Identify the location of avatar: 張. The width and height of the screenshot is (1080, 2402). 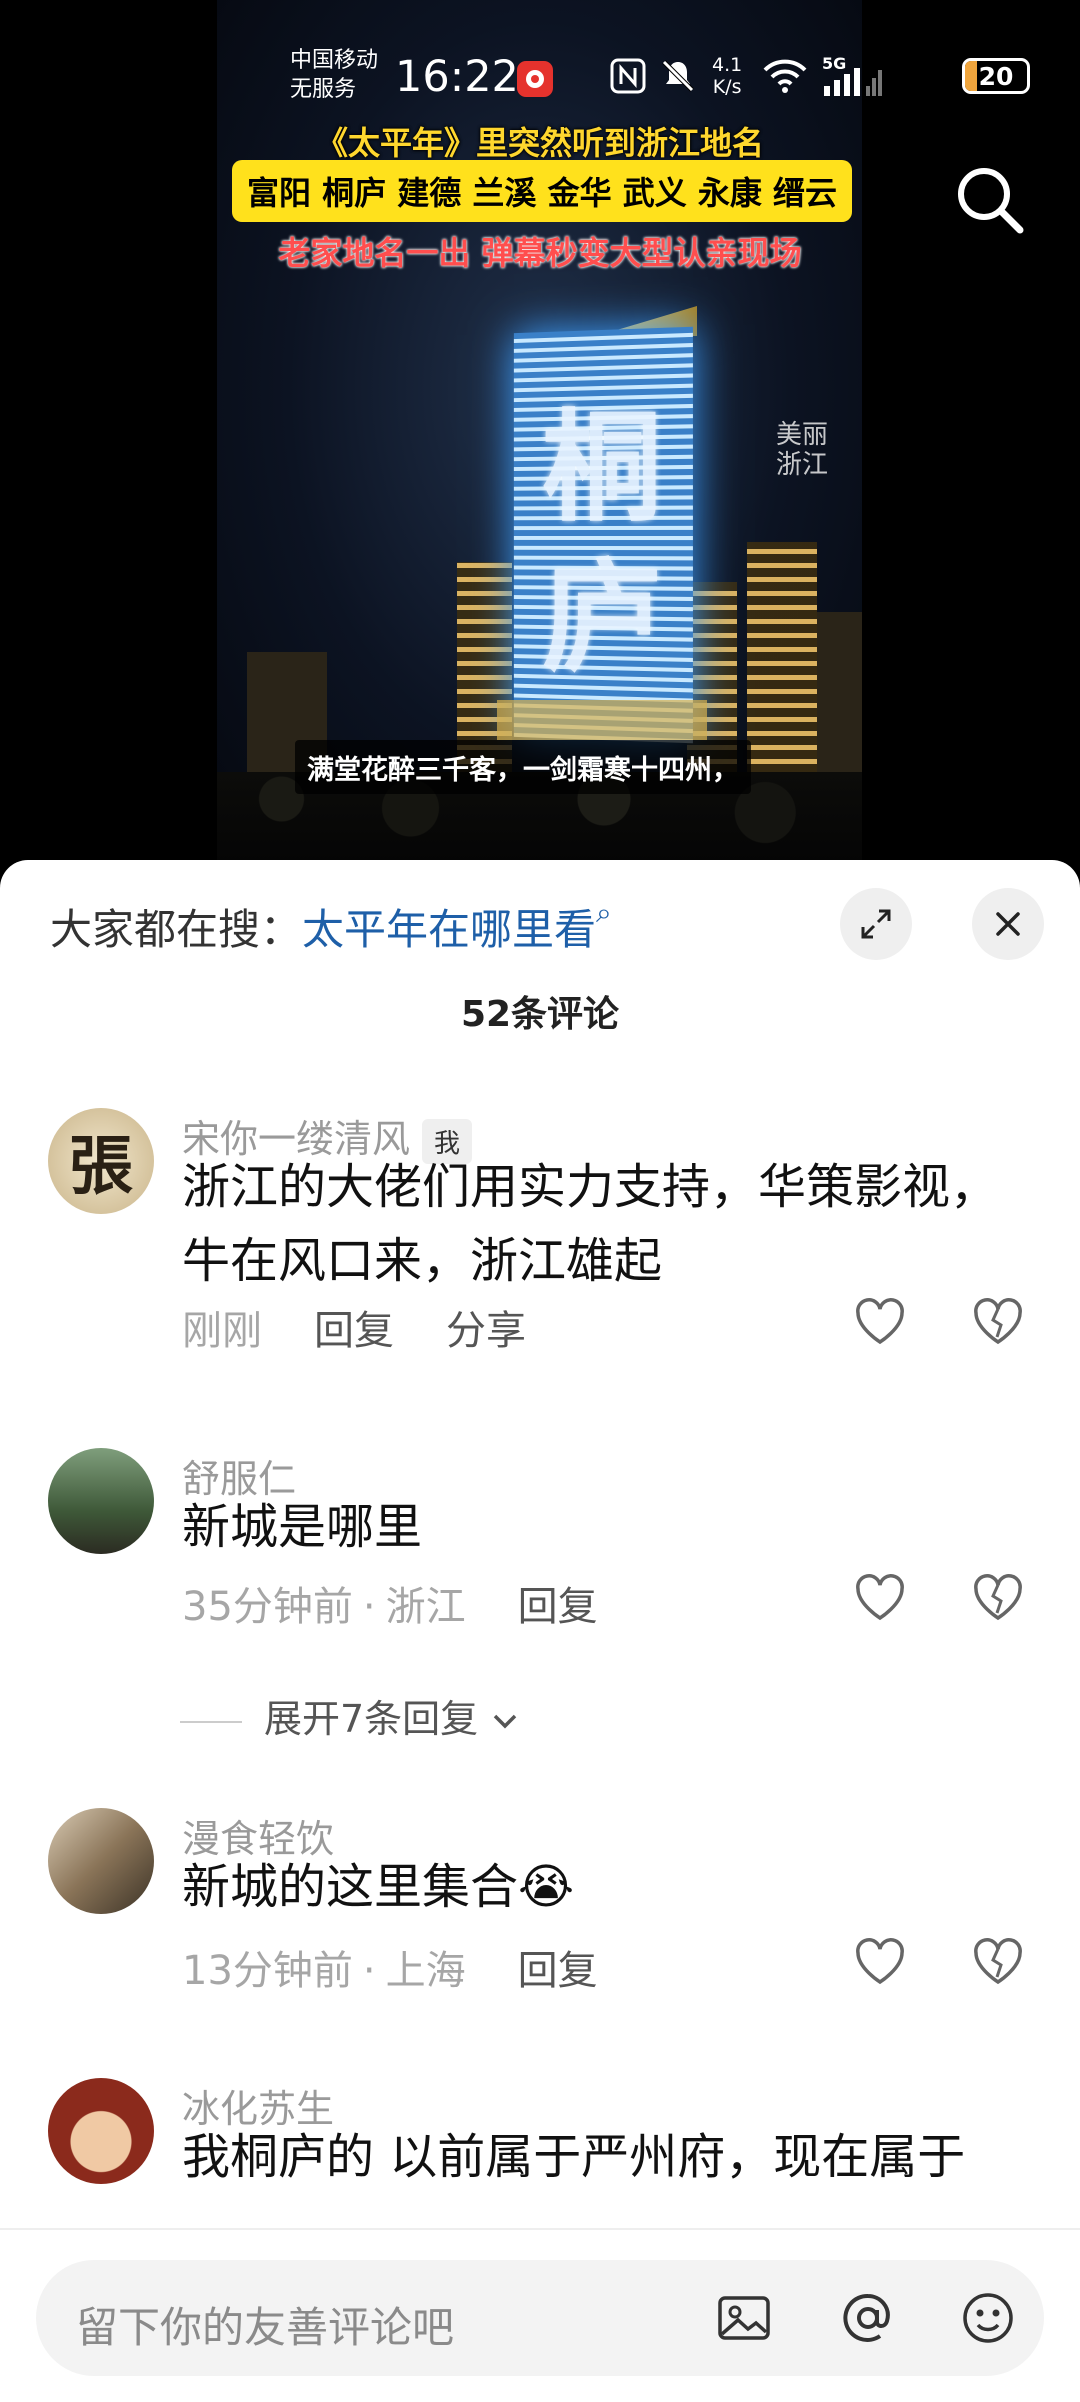
(101, 1161).